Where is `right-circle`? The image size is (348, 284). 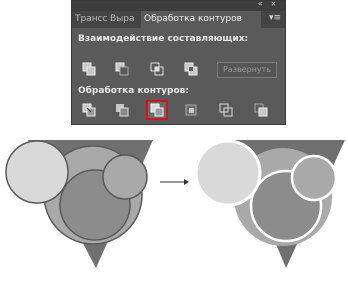
right-circle is located at coordinates (125, 177).